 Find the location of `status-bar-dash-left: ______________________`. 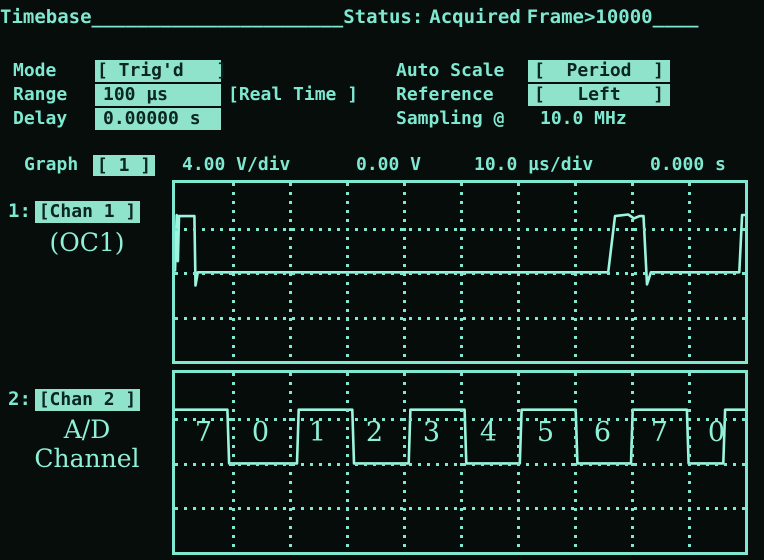

status-bar-dash-left: ______________________ is located at coordinates (217, 17).